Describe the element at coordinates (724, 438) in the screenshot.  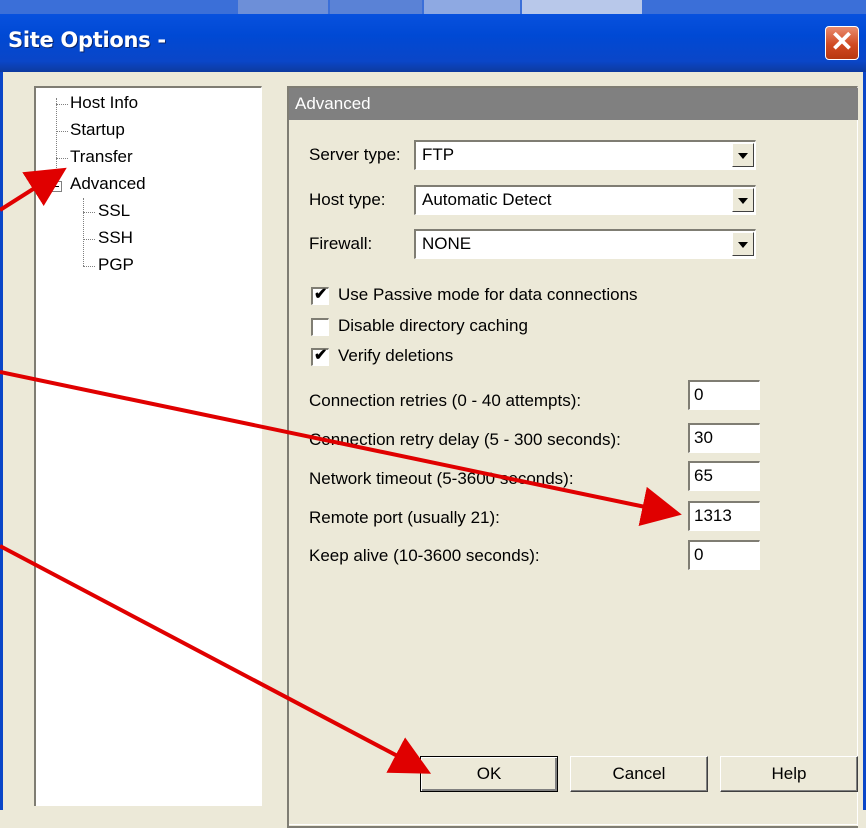
I see `retry-delay-input: 30` at that location.